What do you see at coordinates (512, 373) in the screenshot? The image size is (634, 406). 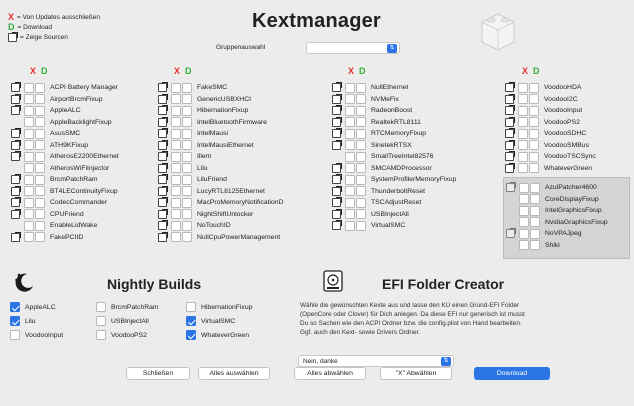 I see `download-button: Download` at bounding box center [512, 373].